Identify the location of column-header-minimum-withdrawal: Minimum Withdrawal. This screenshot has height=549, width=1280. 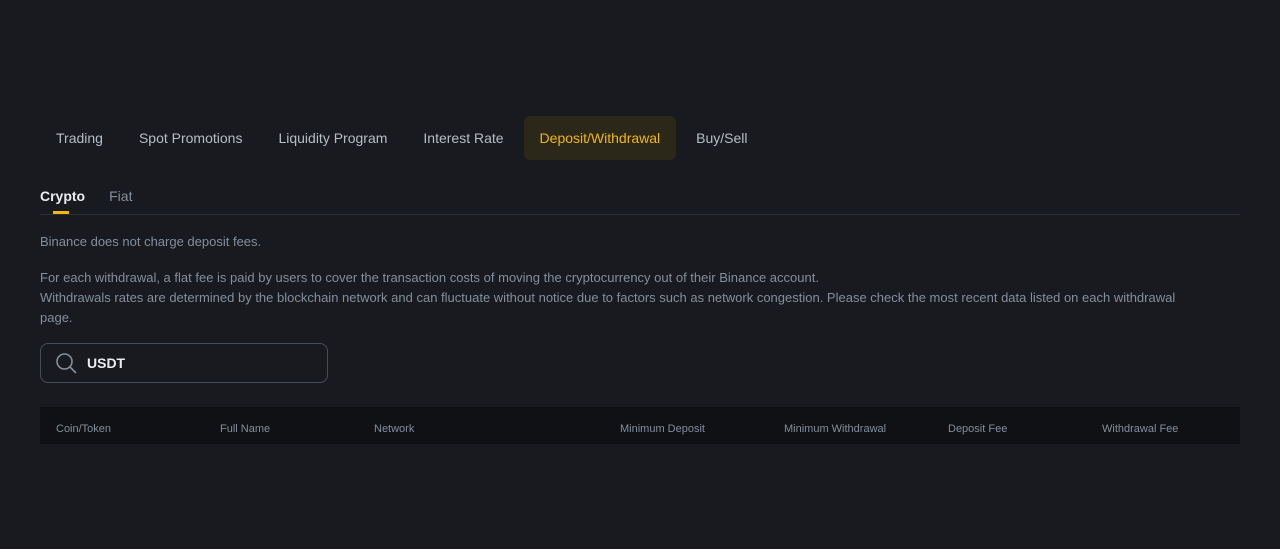
(835, 429).